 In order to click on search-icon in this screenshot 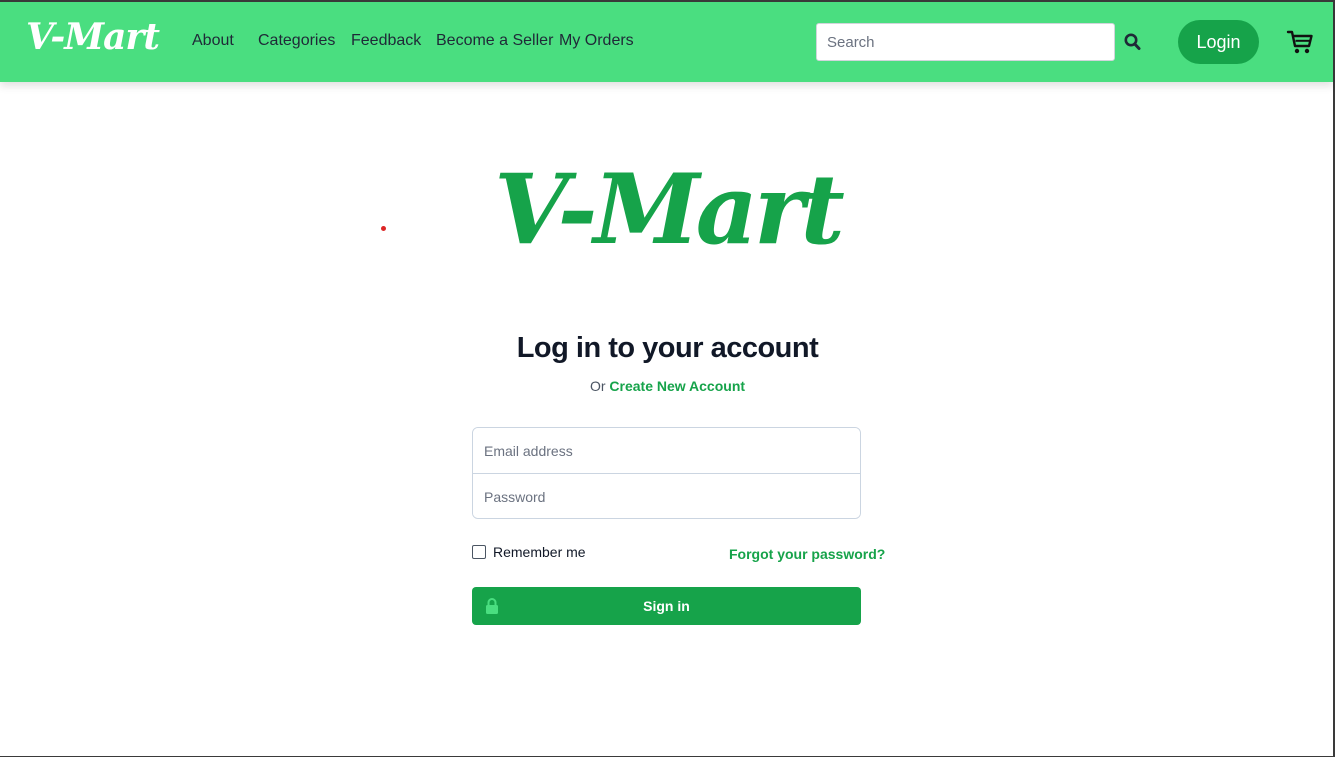, I will do `click(1132, 41)`.